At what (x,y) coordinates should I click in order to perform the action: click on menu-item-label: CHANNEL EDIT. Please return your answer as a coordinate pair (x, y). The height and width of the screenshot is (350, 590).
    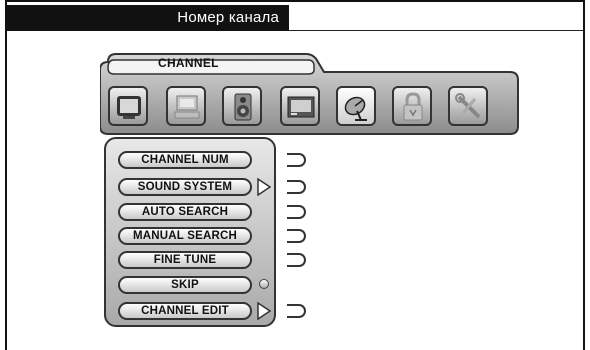
    Looking at the image, I should click on (185, 311).